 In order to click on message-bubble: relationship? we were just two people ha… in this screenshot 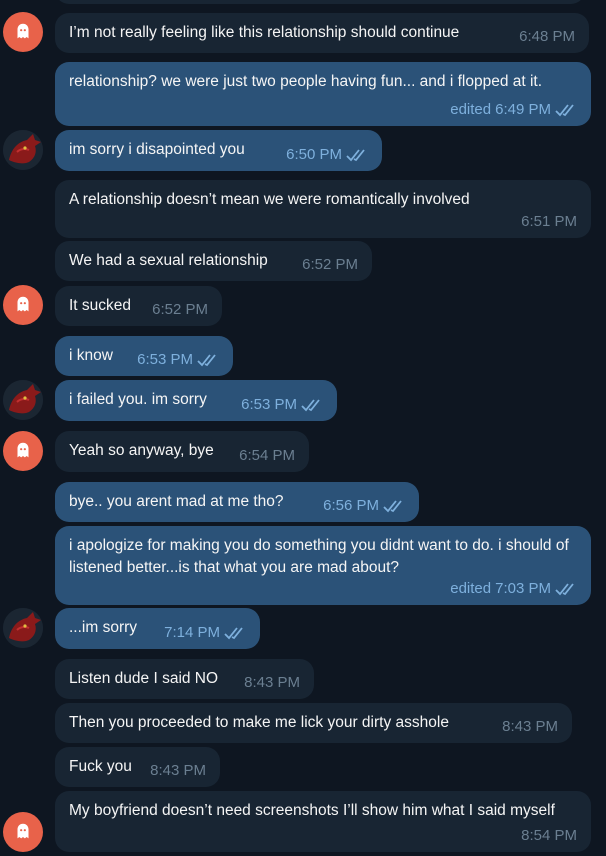, I will do `click(323, 94)`.